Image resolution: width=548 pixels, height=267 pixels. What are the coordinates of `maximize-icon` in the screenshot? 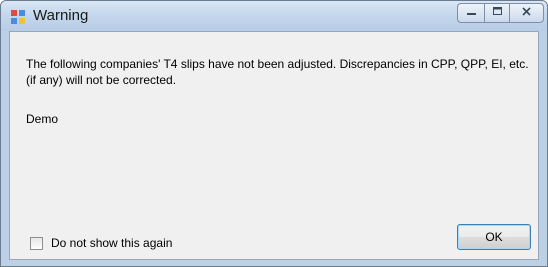 It's located at (497, 13).